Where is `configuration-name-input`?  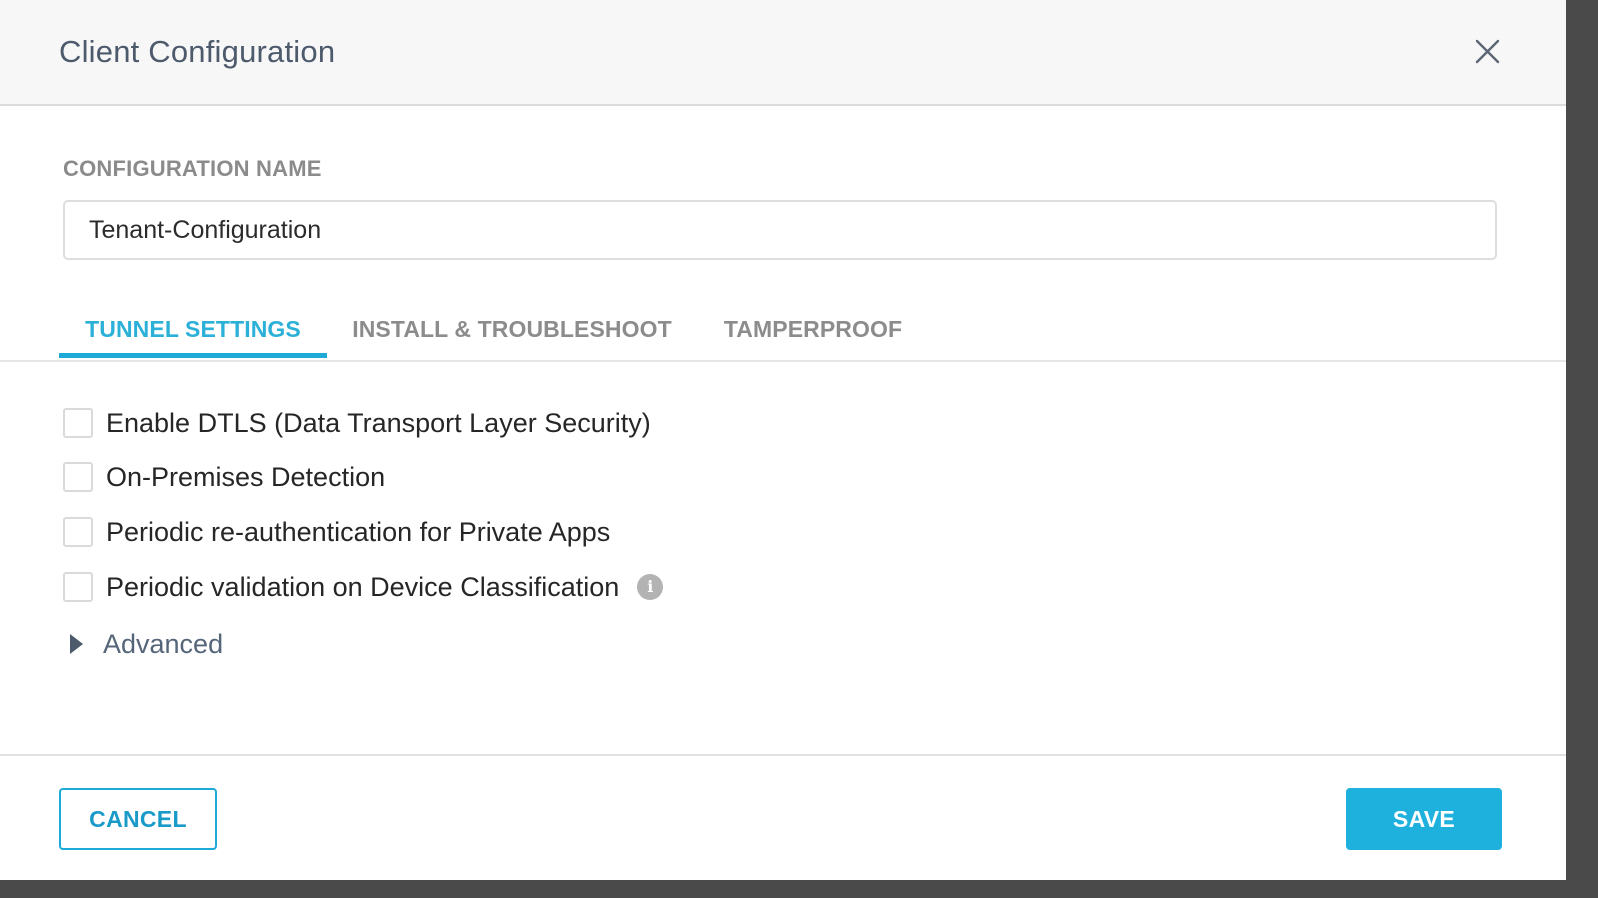 configuration-name-input is located at coordinates (780, 230).